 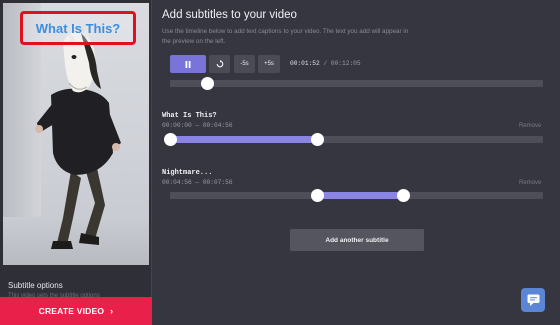 I want to click on replay-button, so click(x=219, y=64).